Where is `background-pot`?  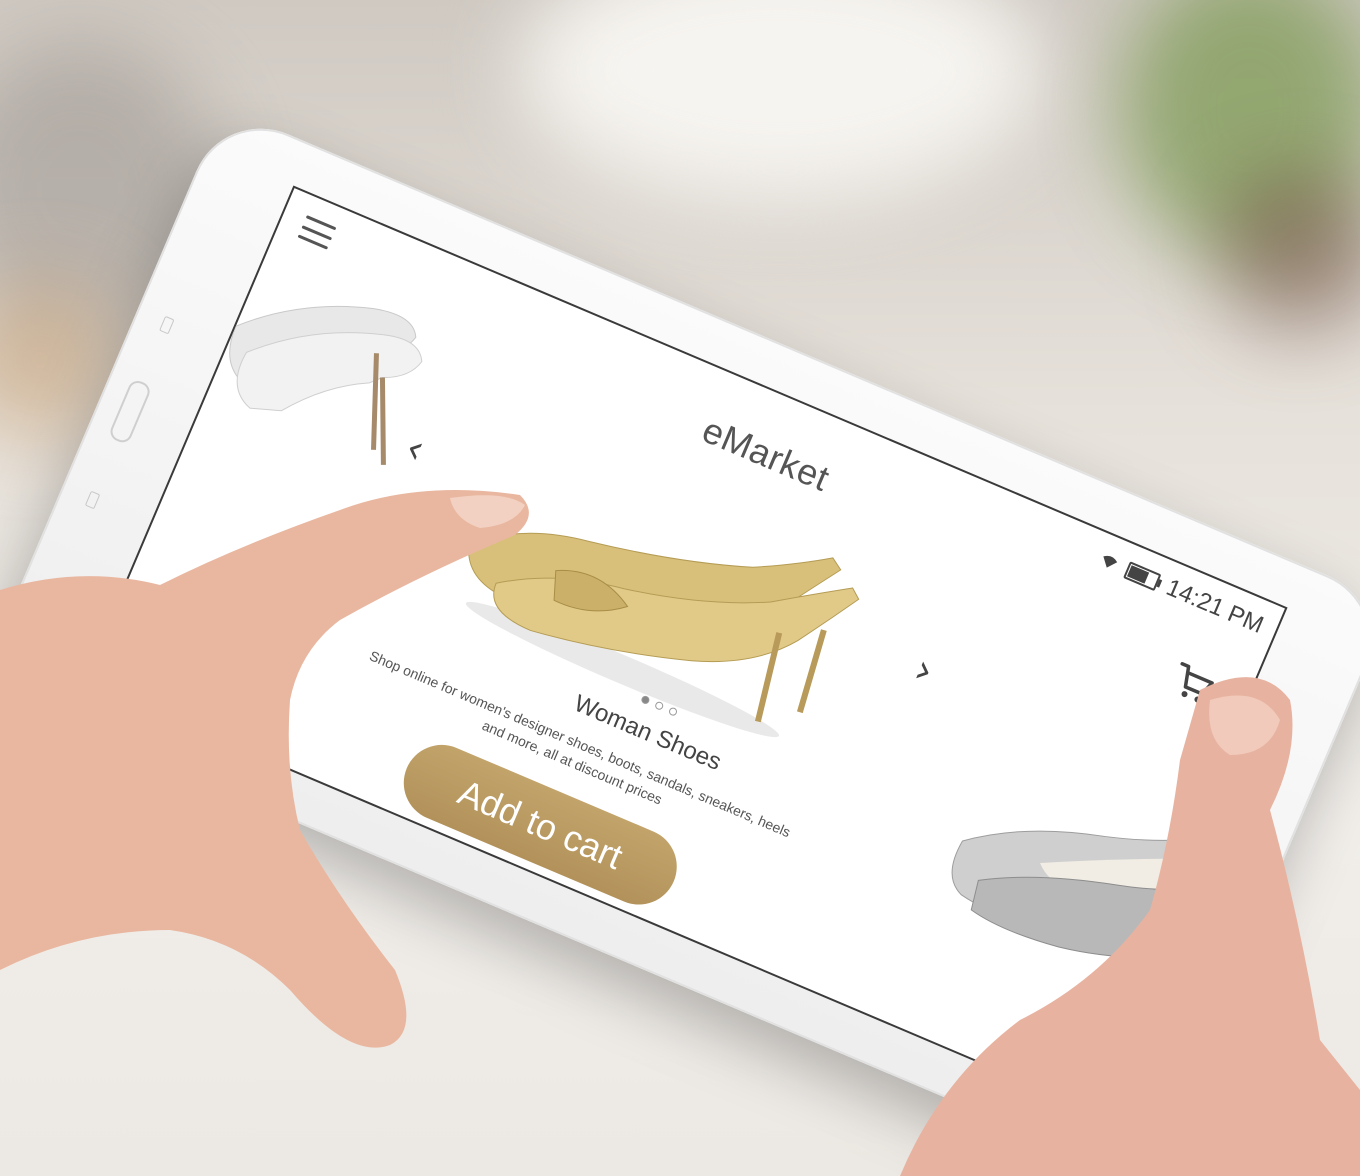 background-pot is located at coordinates (1290, 250).